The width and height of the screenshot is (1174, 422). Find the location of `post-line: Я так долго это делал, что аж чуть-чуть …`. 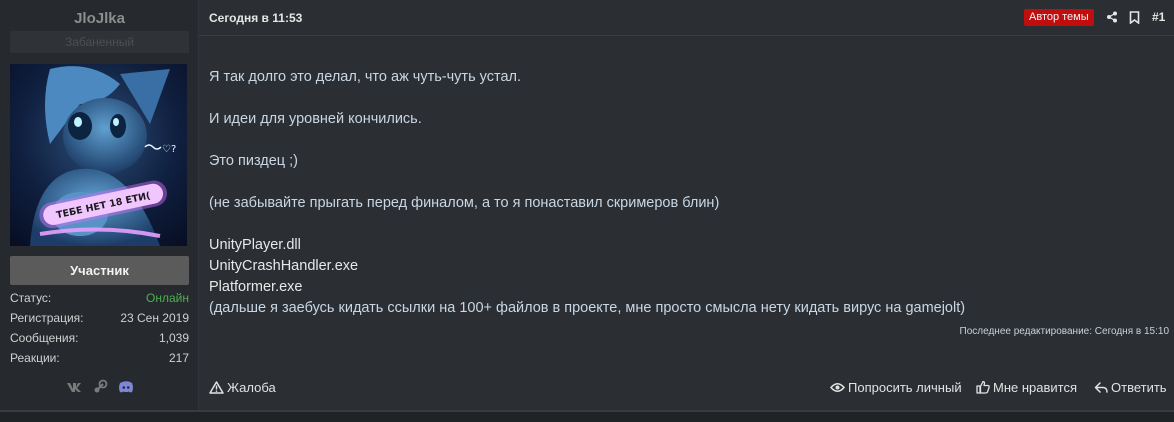

post-line: Я так долго это делал, что аж чуть-чуть … is located at coordinates (365, 77).